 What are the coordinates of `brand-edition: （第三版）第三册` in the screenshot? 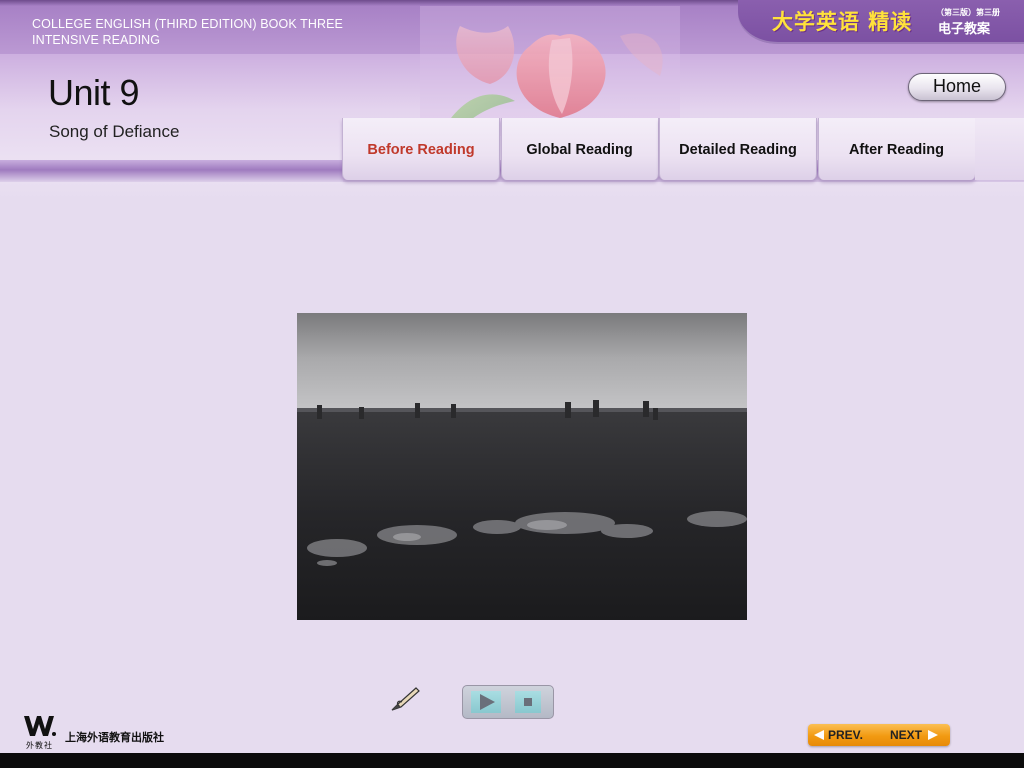 It's located at (968, 12).